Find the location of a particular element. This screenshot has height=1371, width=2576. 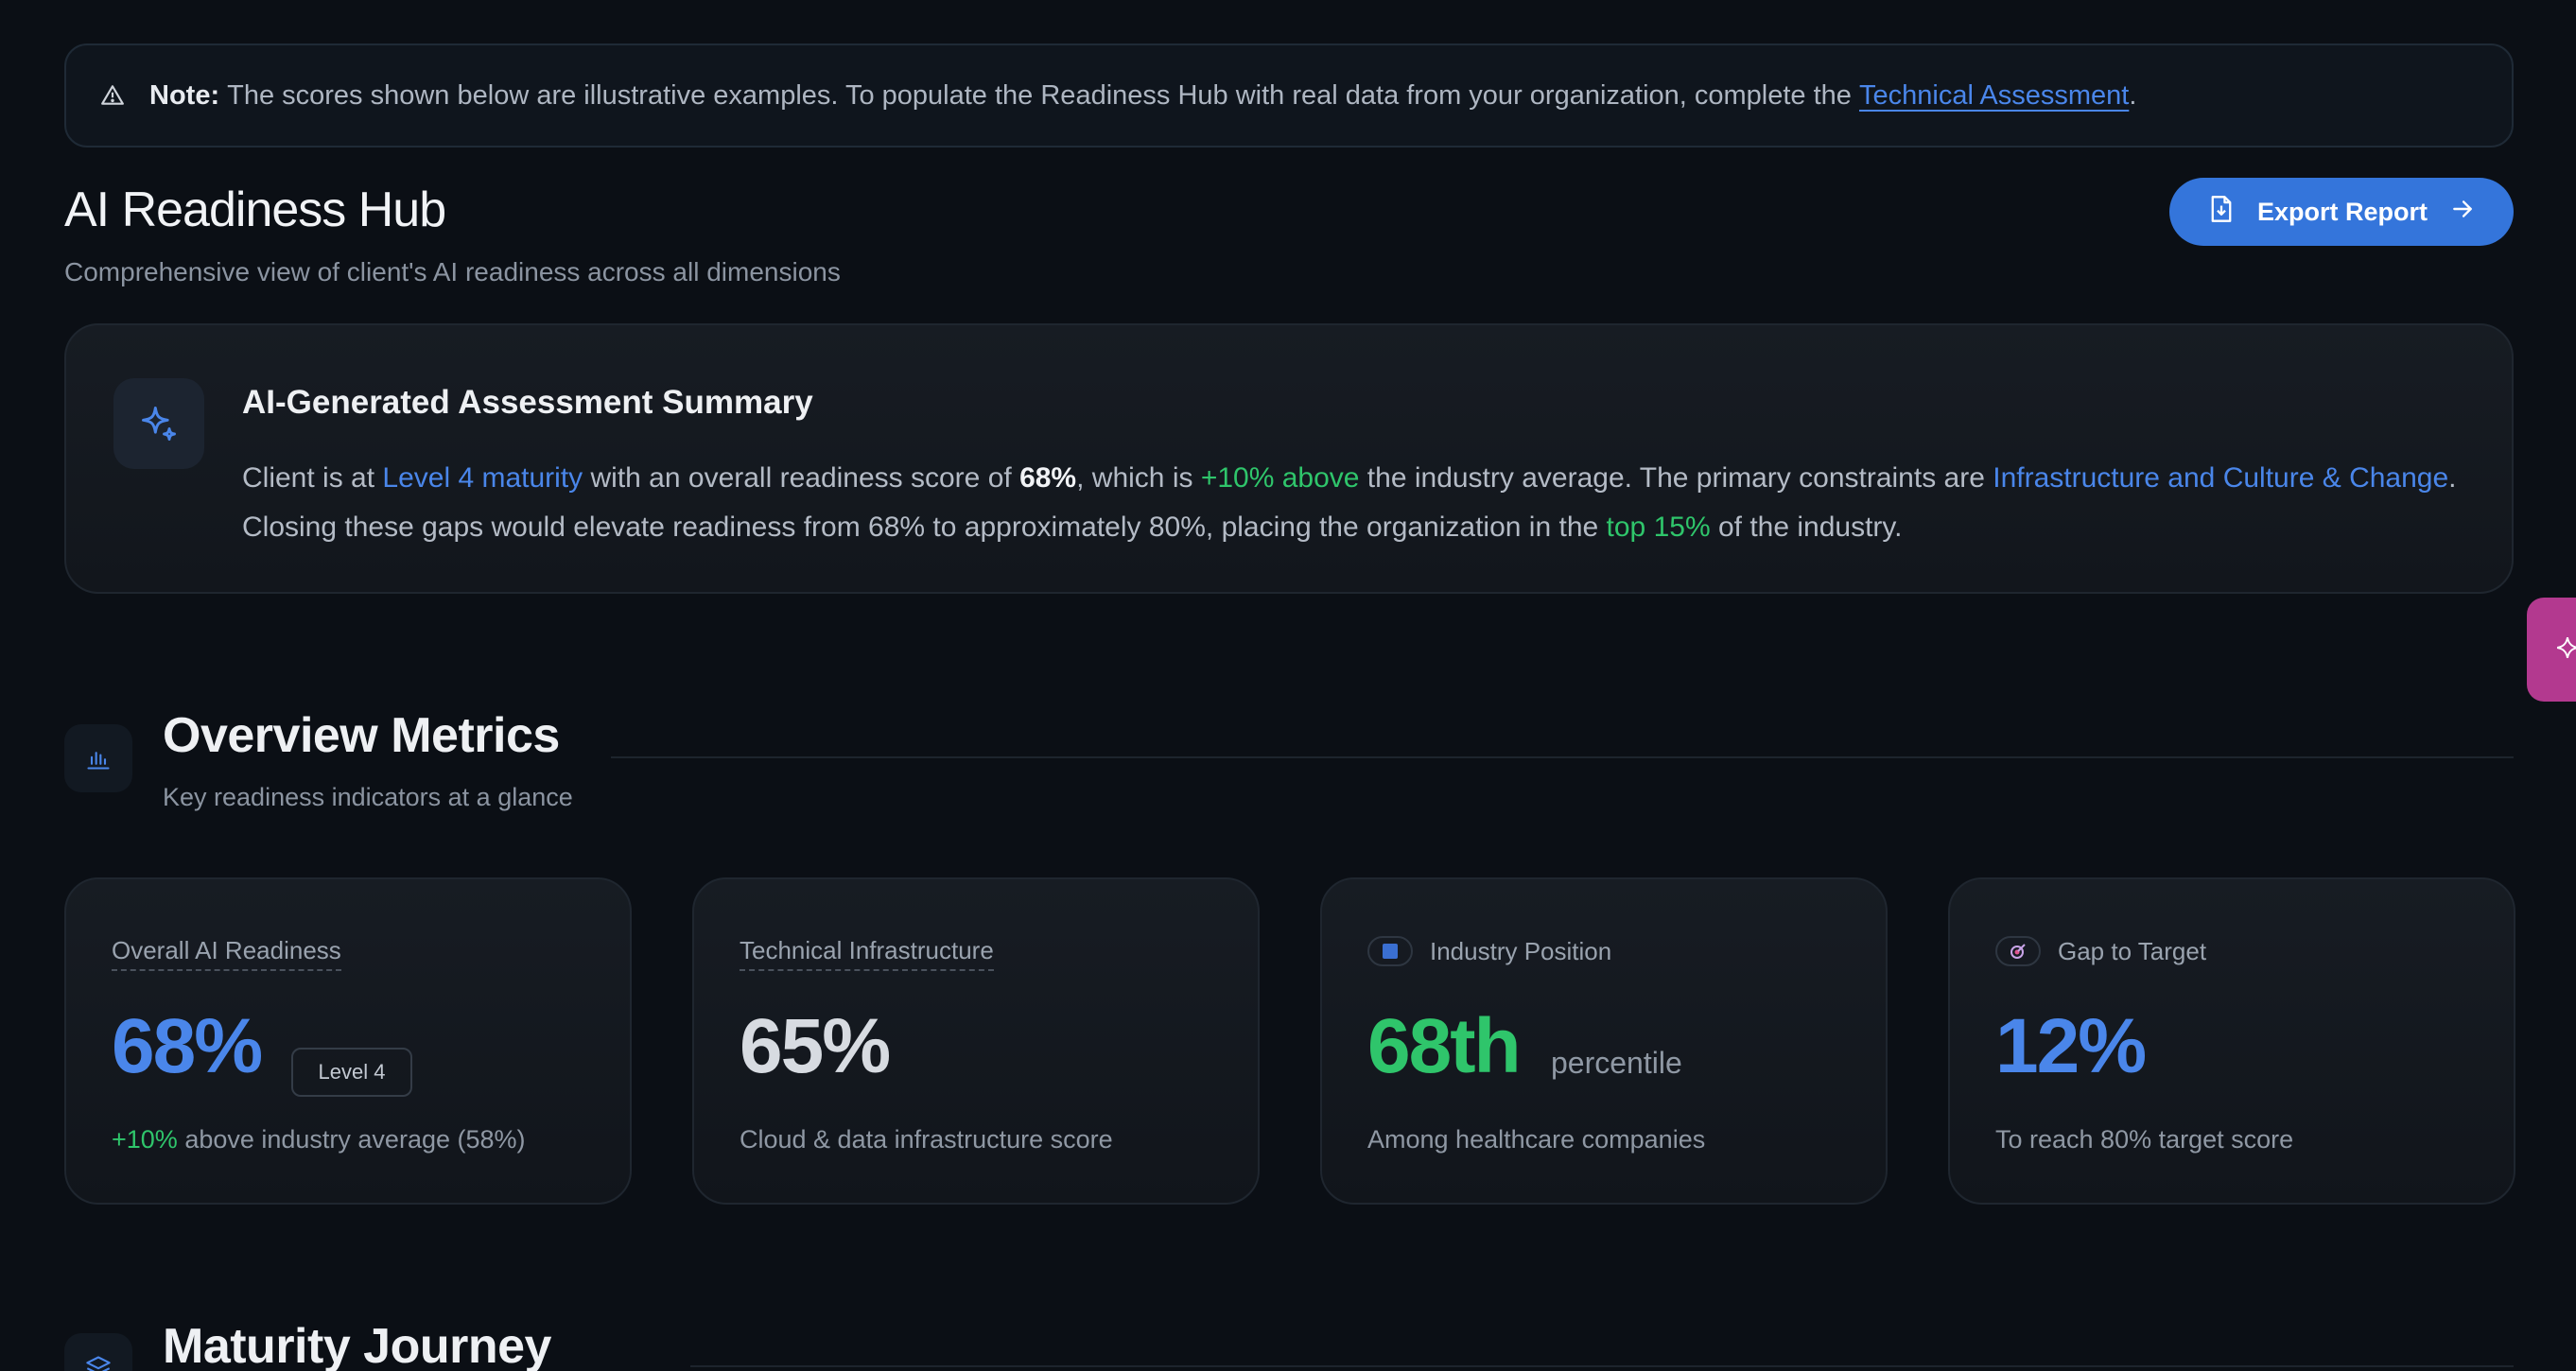

target-icon is located at coordinates (2018, 951).